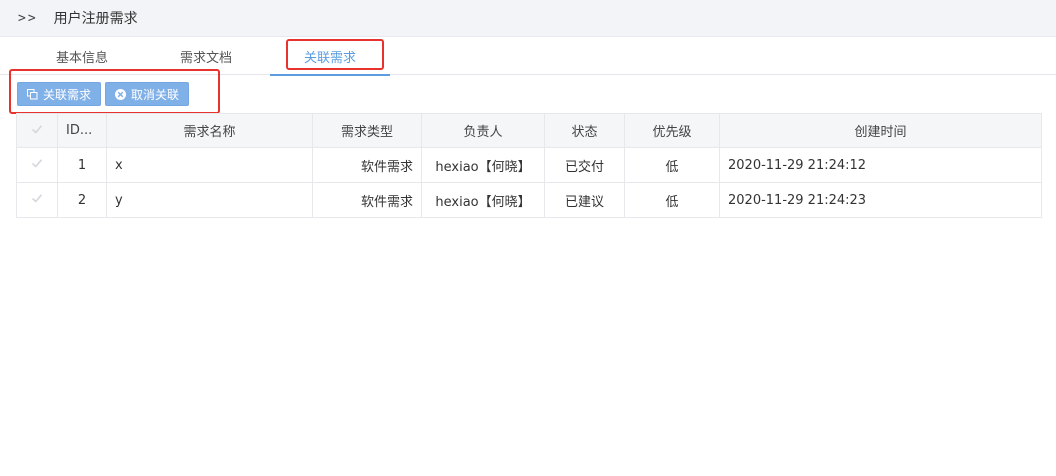 The image size is (1056, 476). Describe the element at coordinates (82, 56) in the screenshot. I see `tab-basic-info: 基本信息` at that location.